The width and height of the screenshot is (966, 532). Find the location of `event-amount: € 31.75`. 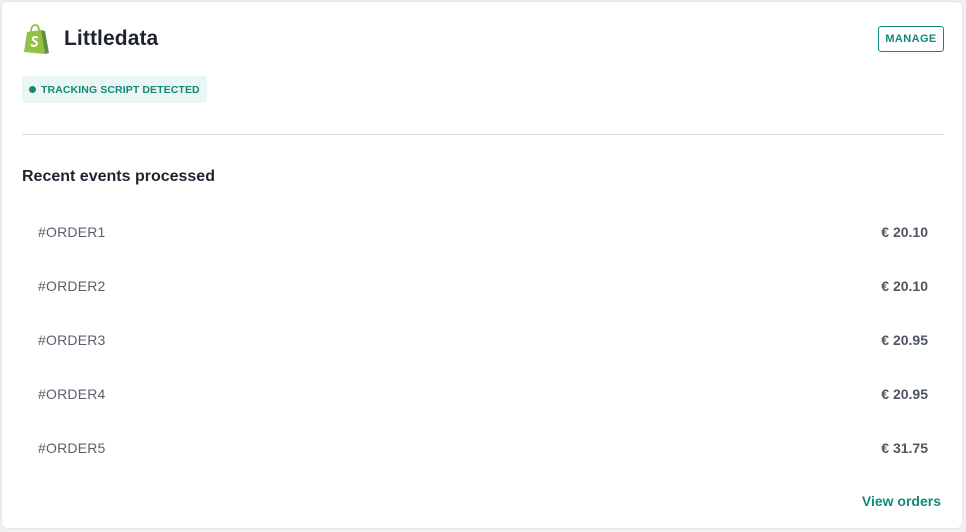

event-amount: € 31.75 is located at coordinates (904, 448).